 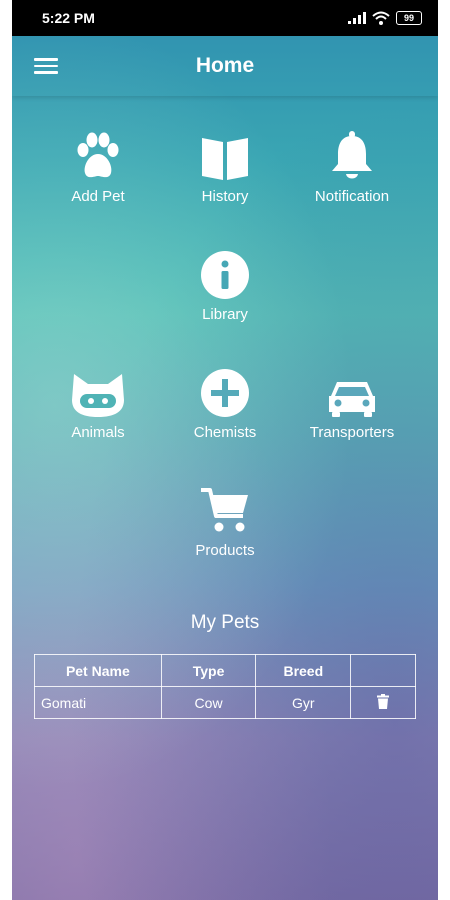 I want to click on chemists-label: Chemists, so click(x=225, y=432).